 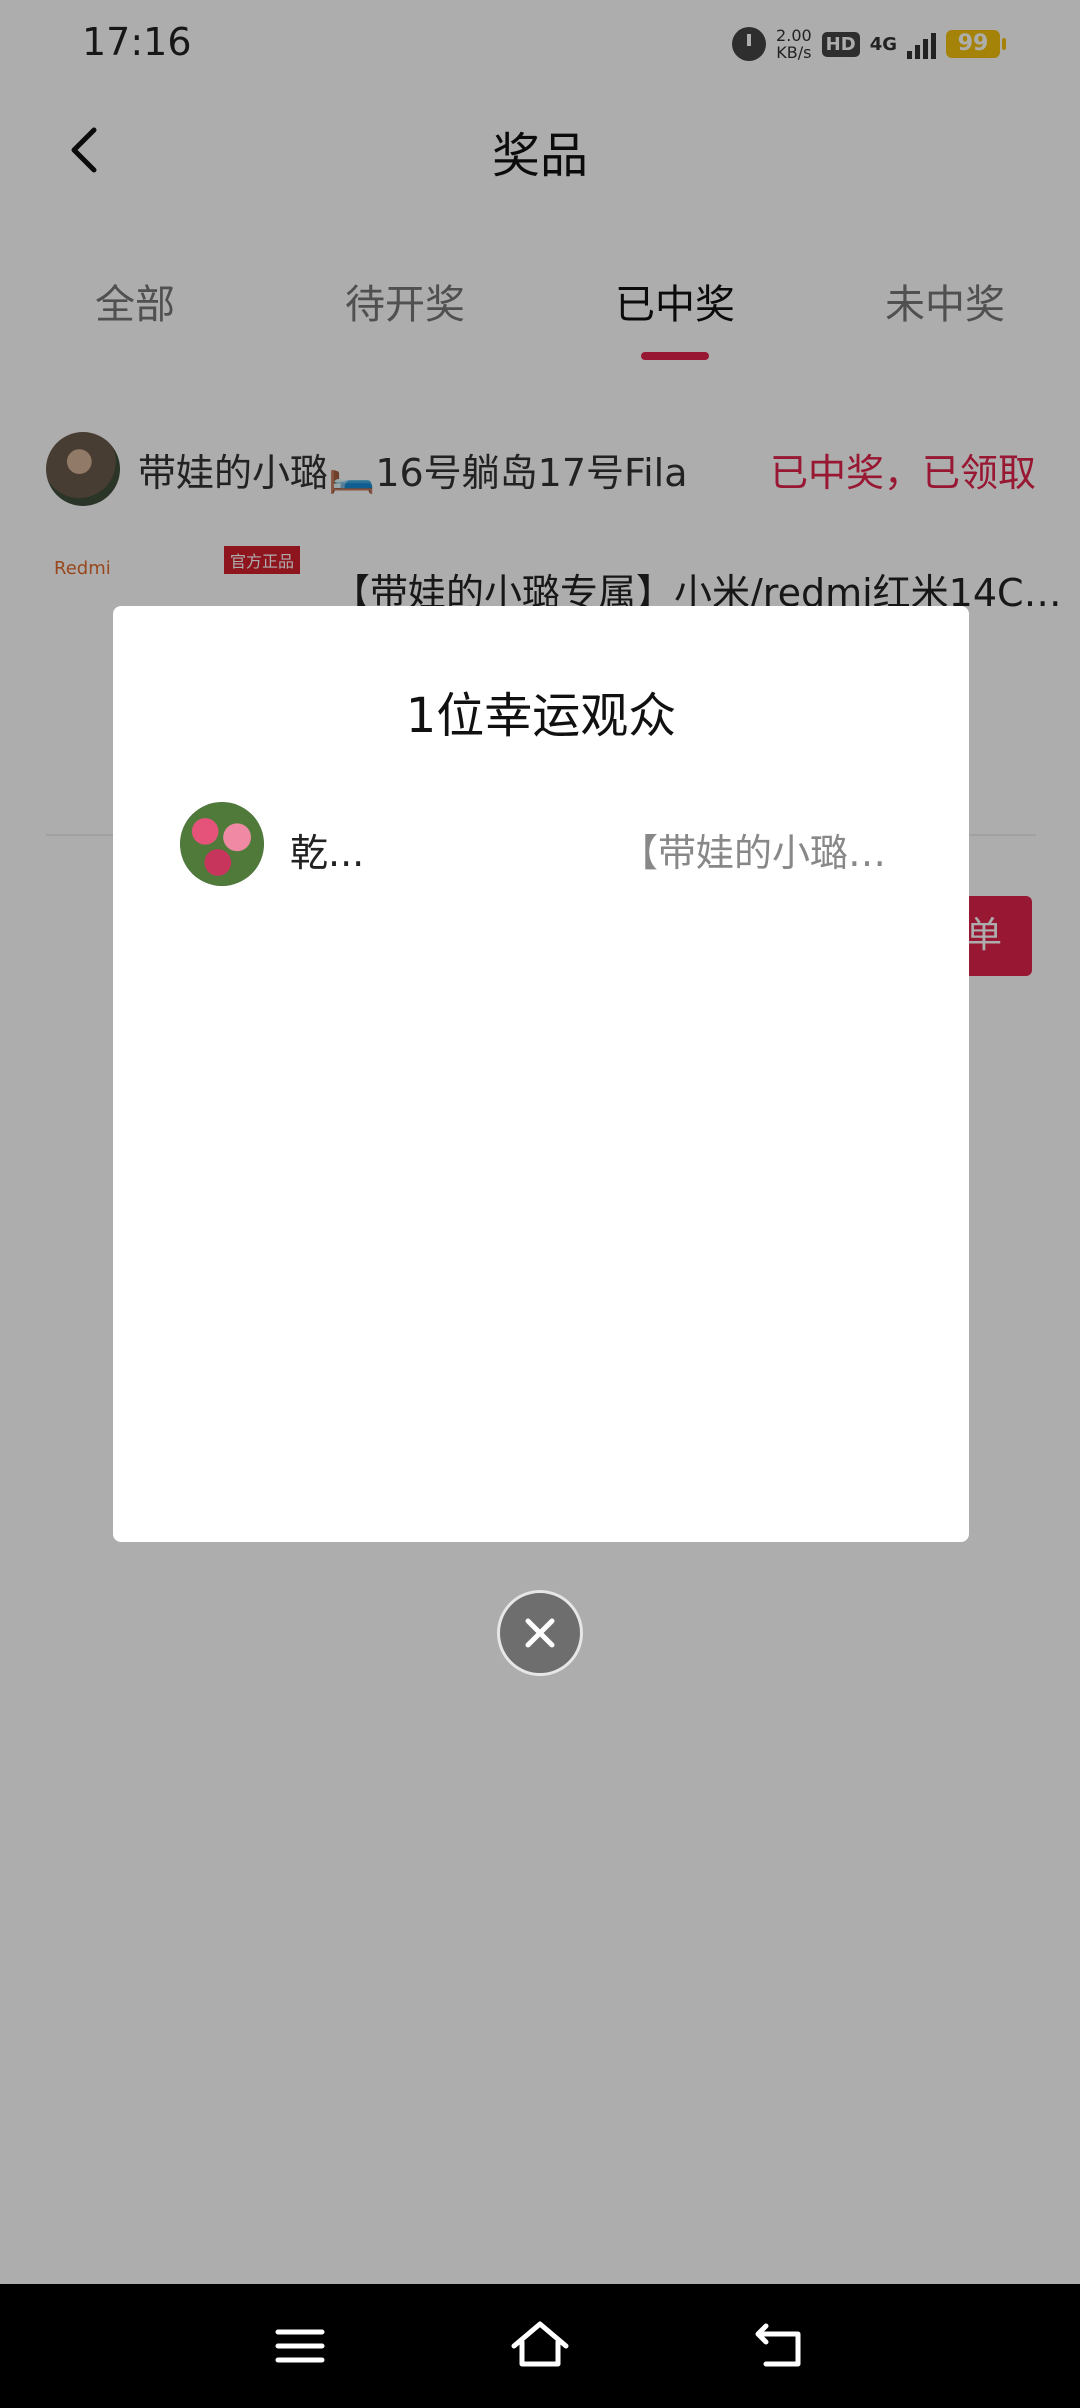 I want to click on close-icon, so click(x=540, y=1633).